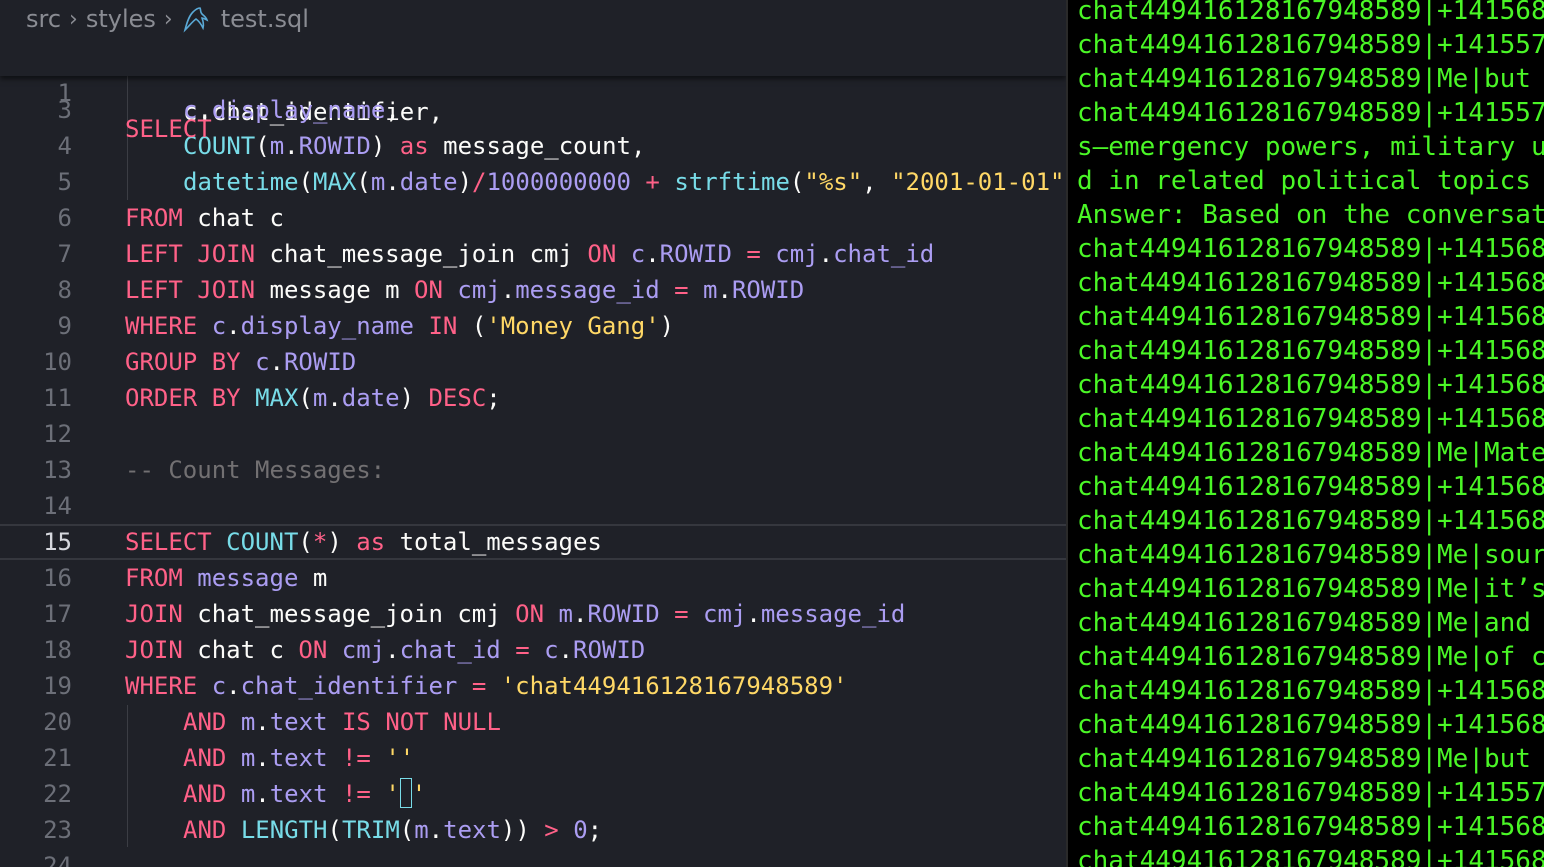 The image size is (1544, 867). Describe the element at coordinates (533, 362) in the screenshot. I see `code-line: 10 GROUP BY c.ROWID` at that location.